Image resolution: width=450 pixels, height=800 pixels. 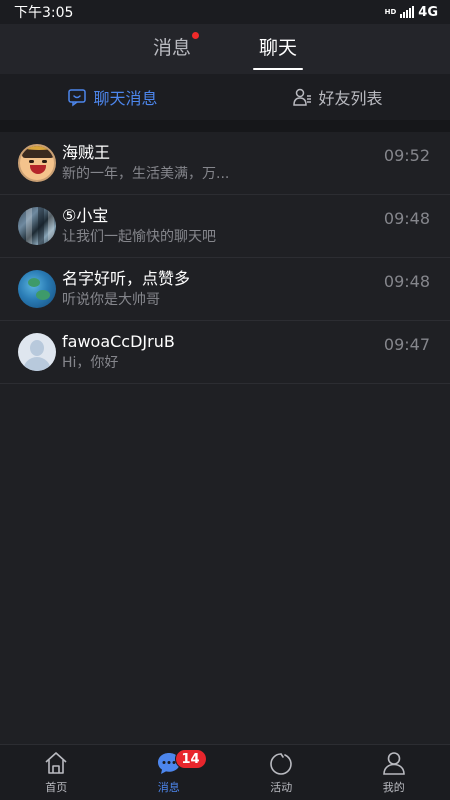 What do you see at coordinates (111, 300) in the screenshot?
I see `chat-preview: 听说你是大帅哥` at bounding box center [111, 300].